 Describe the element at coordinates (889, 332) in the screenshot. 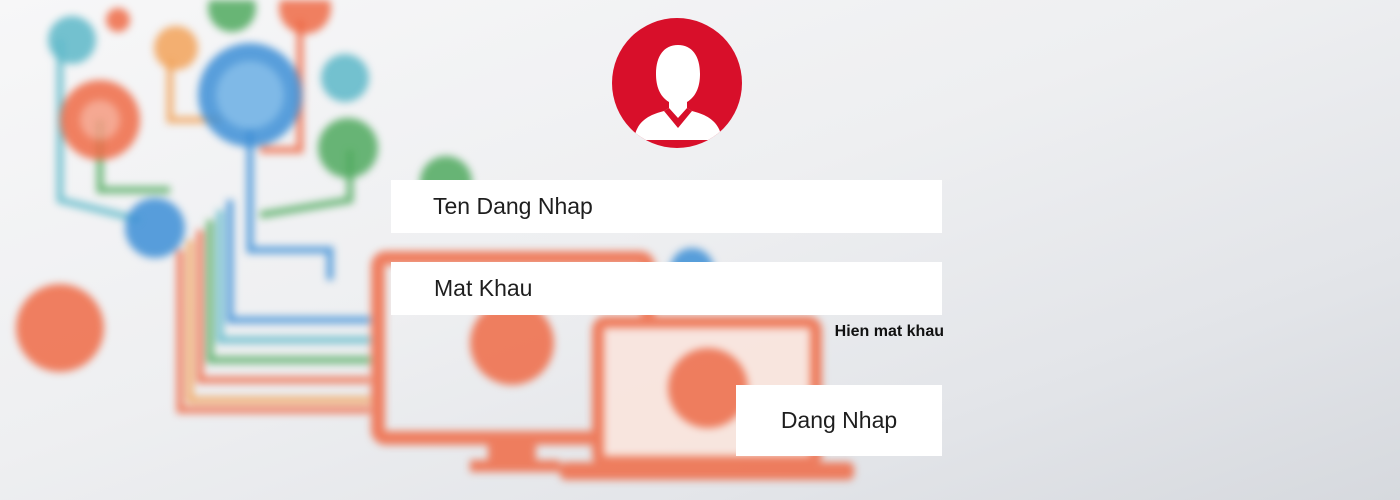

I see `show-password-toggle: Hien mat khau` at that location.